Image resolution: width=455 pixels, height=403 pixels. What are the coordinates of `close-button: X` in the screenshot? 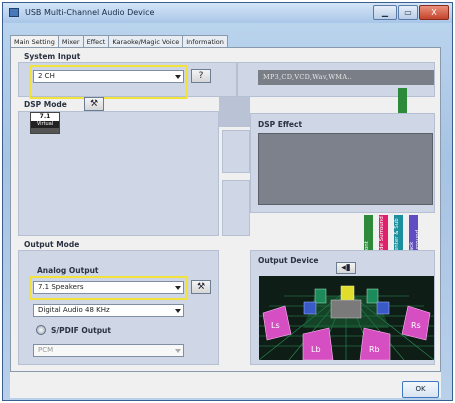 It's located at (434, 12).